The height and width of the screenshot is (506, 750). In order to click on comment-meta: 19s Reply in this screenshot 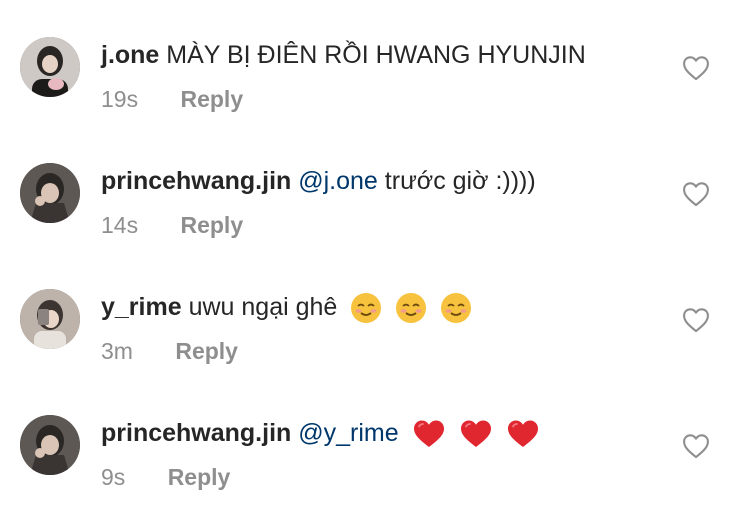, I will do `click(172, 99)`.